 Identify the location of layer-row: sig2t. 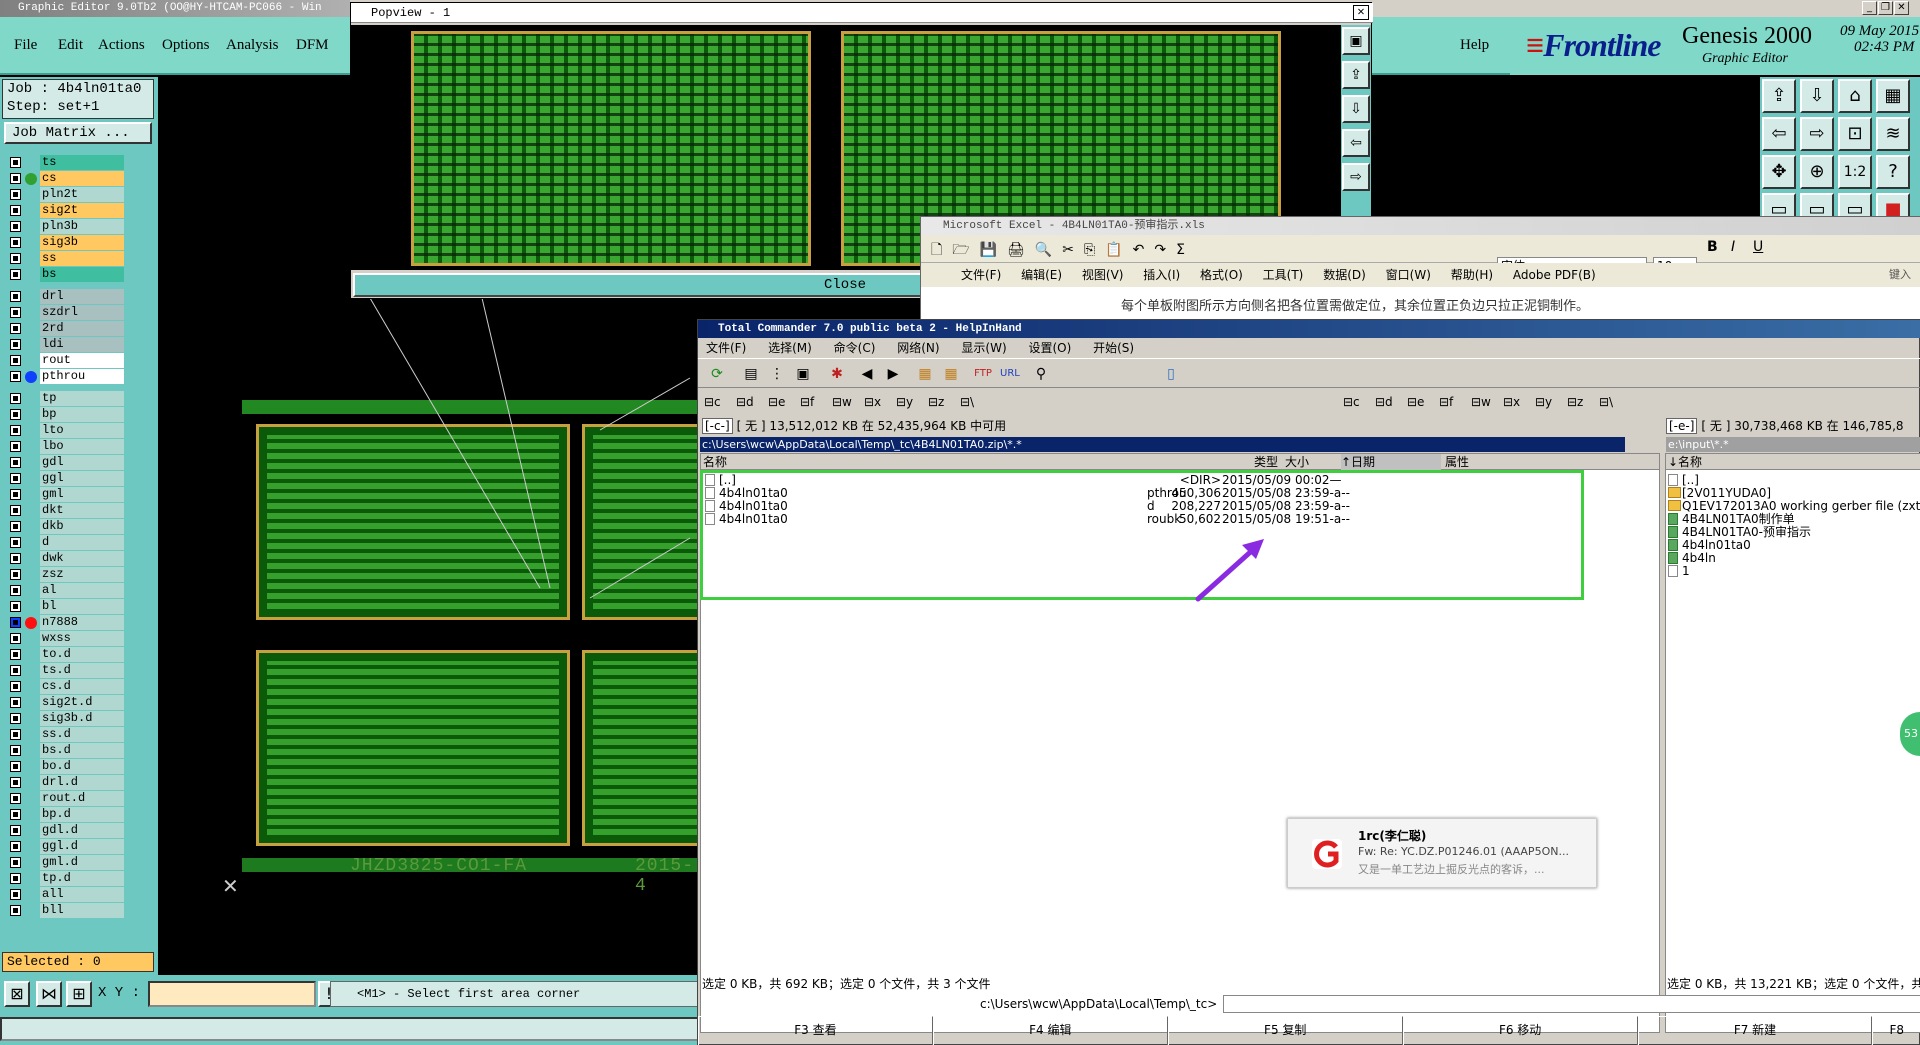
(79, 211).